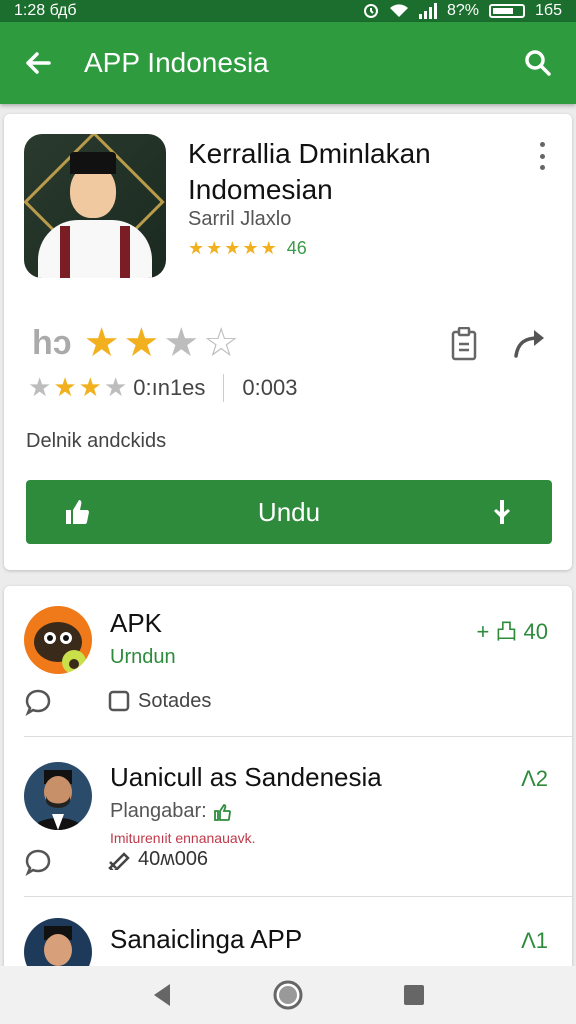 This screenshot has width=576, height=1024. What do you see at coordinates (96, 441) in the screenshot?
I see `app-description: Delnik andckids` at bounding box center [96, 441].